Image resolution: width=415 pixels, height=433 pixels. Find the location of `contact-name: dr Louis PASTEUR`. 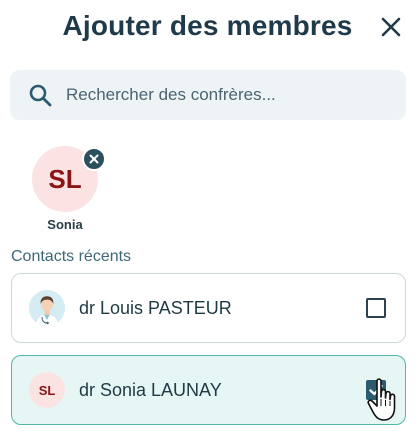

contact-name: dr Louis PASTEUR is located at coordinates (155, 307).